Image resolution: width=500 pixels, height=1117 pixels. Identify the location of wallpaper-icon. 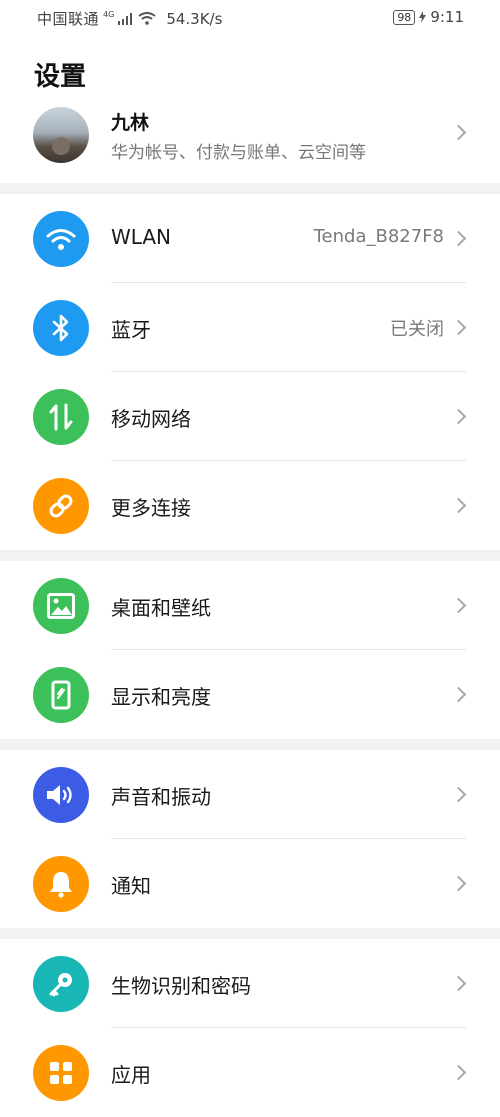
(61, 606).